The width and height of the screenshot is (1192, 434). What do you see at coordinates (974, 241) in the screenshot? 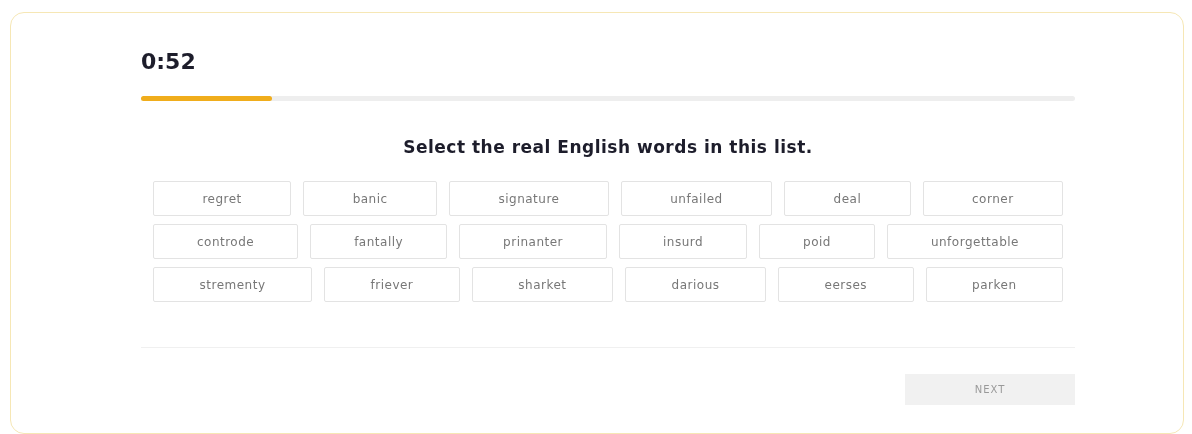
I see `word-option: unforgettable` at bounding box center [974, 241].